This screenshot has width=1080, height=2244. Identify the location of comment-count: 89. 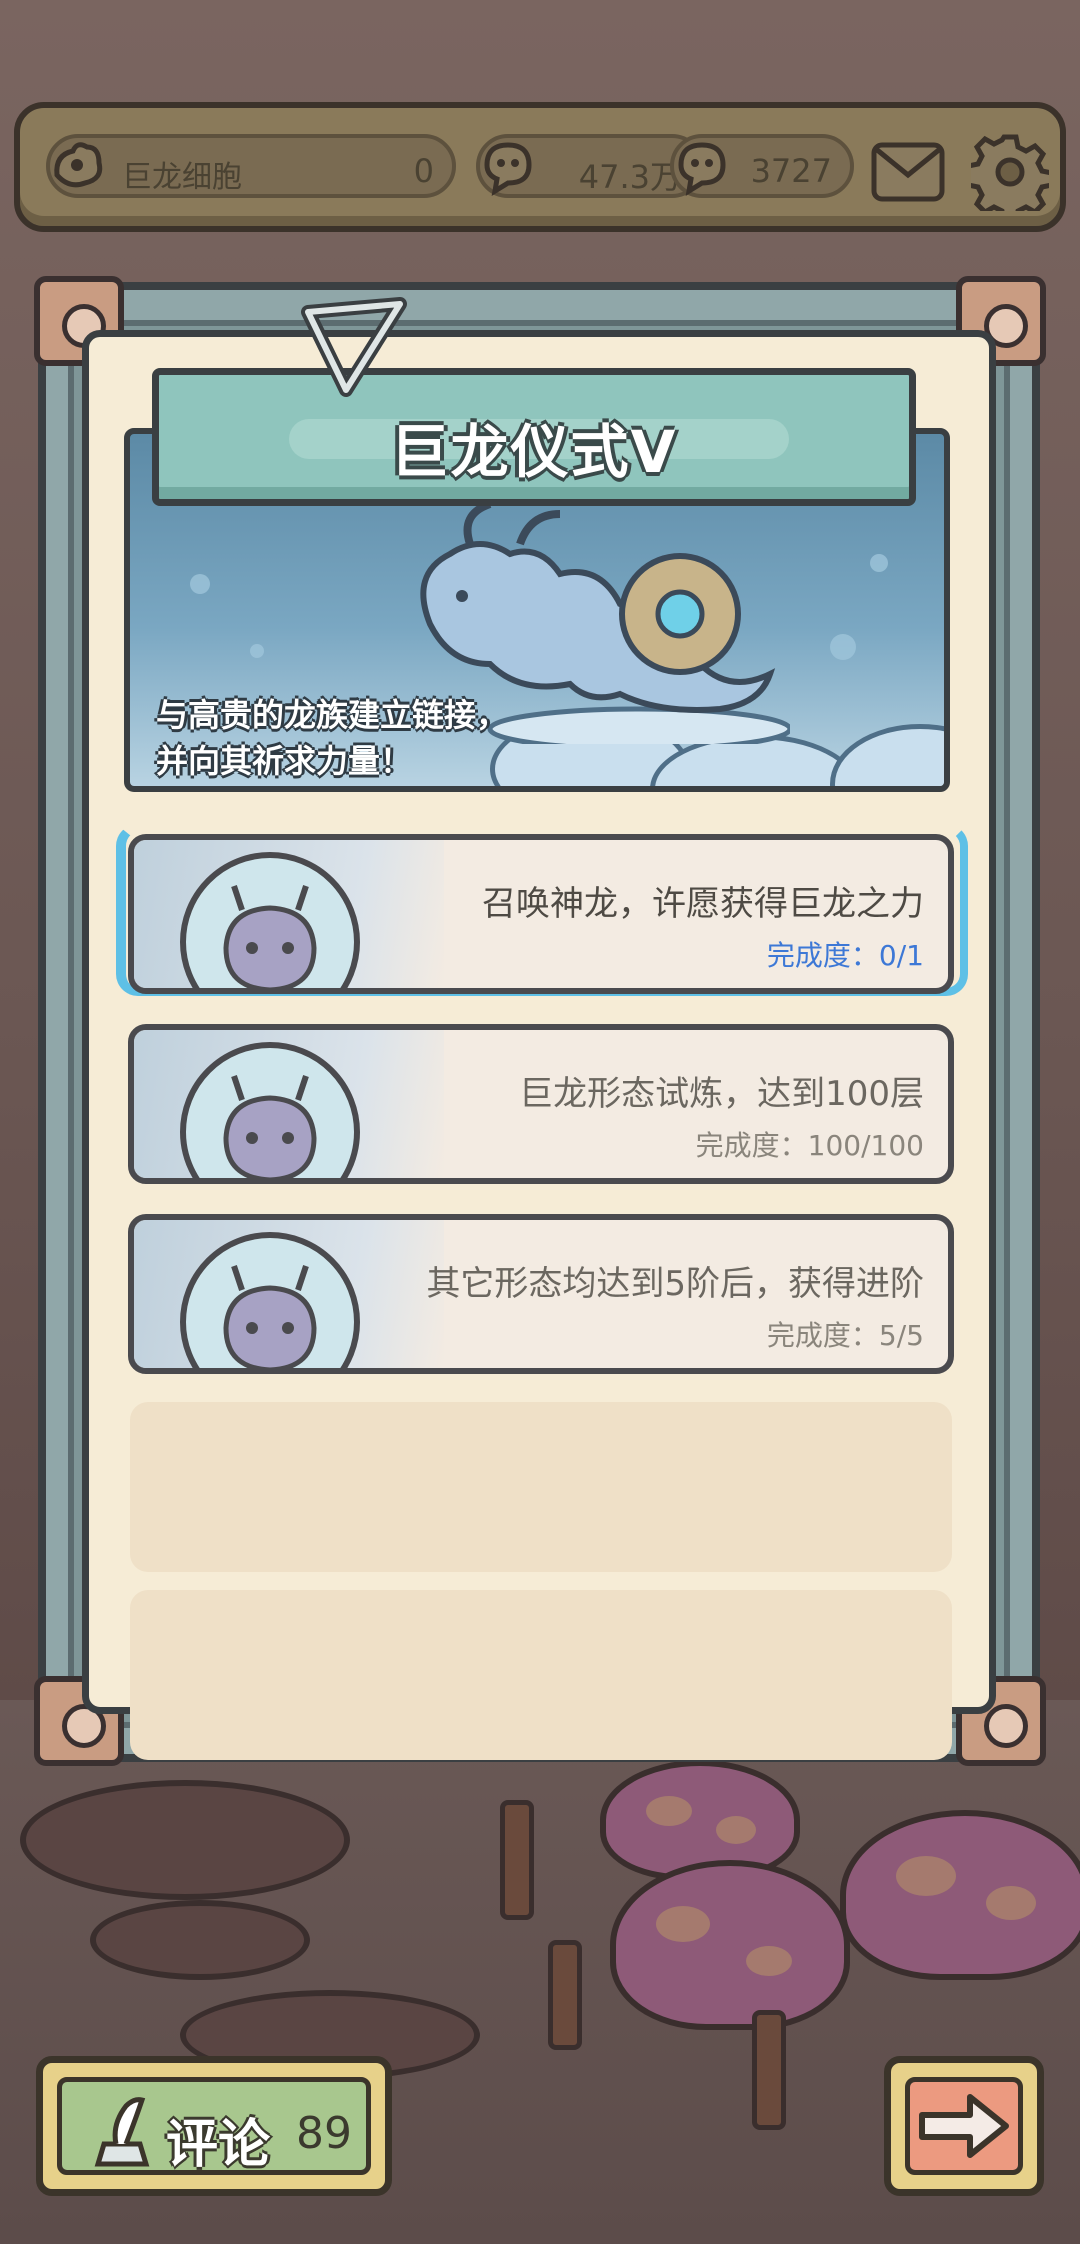
(324, 2133).